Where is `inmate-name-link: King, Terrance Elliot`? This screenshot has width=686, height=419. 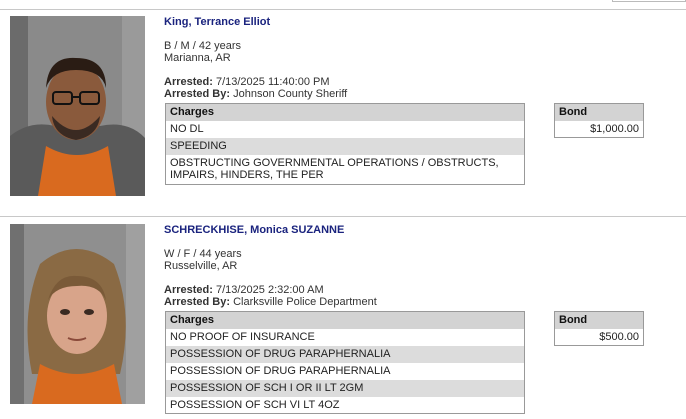
inmate-name-link: King, Terrance Elliot is located at coordinates (217, 22).